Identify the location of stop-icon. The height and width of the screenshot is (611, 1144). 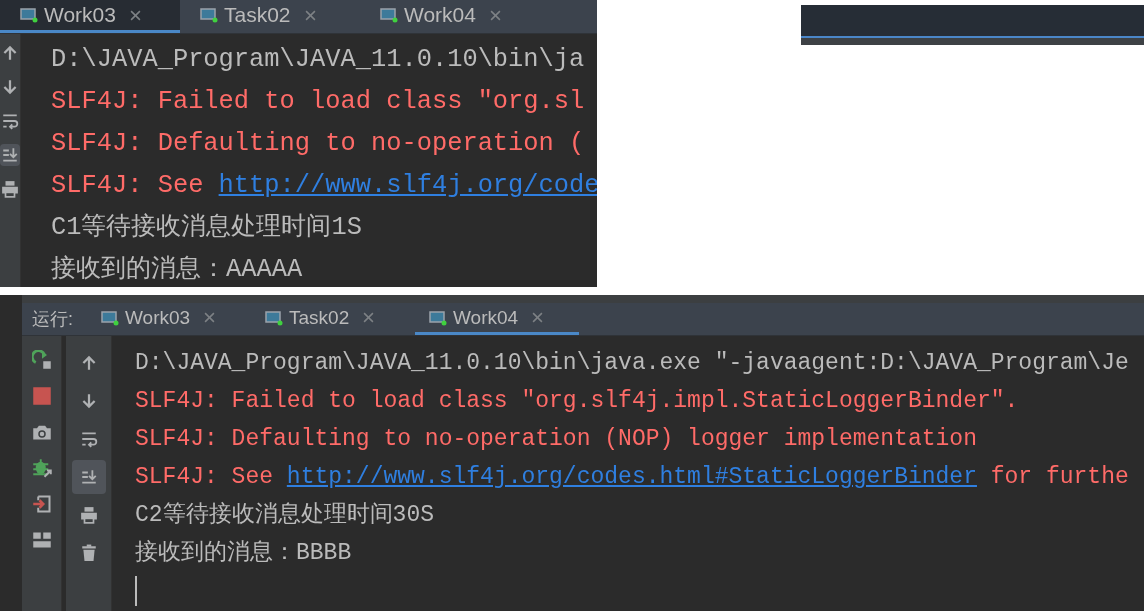
(41, 396).